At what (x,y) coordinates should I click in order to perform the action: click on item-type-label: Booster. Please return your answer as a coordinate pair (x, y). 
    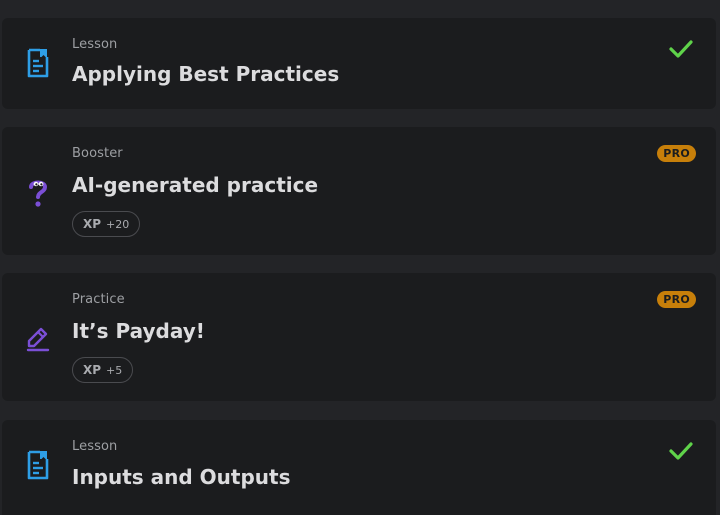
    Looking at the image, I should click on (97, 153).